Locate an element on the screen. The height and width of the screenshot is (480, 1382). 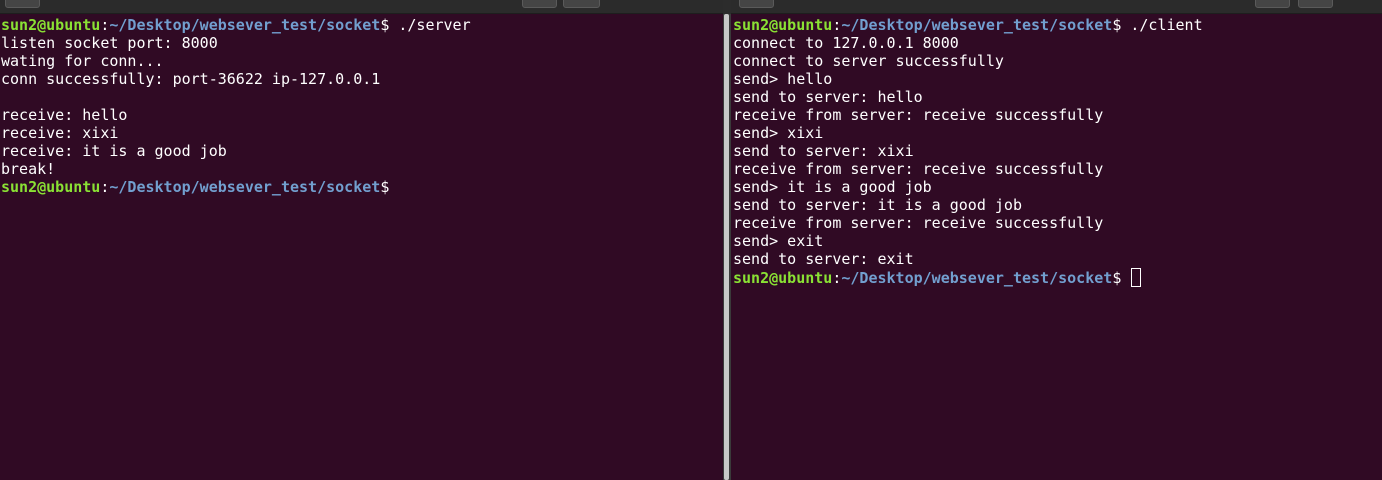
output-line: send> hello is located at coordinates (783, 79).